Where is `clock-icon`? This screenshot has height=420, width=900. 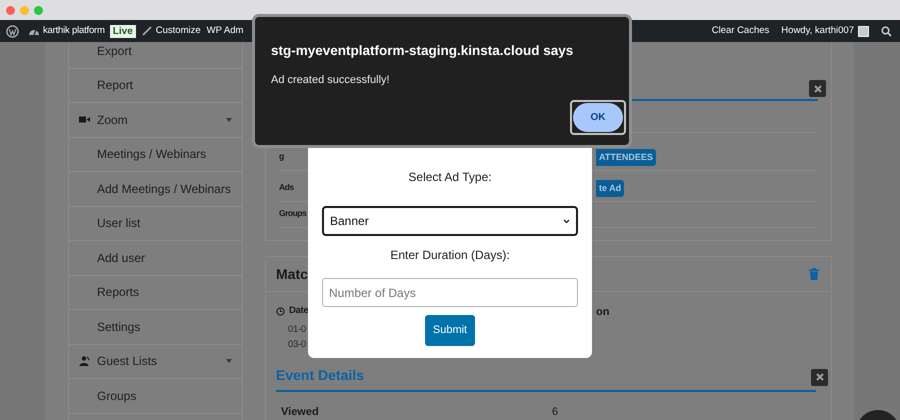 clock-icon is located at coordinates (280, 311).